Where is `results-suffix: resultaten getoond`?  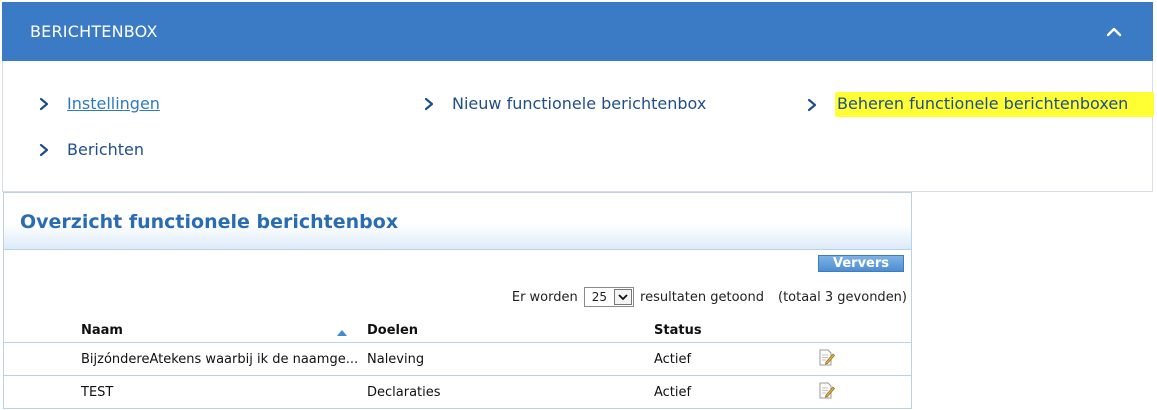 results-suffix: resultaten getoond is located at coordinates (702, 297).